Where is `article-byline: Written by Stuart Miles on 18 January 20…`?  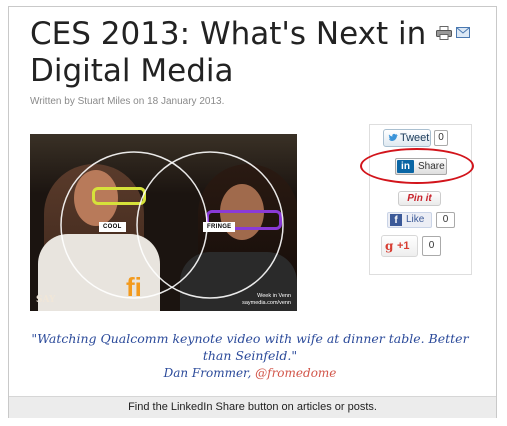
article-byline: Written by Stuart Miles on 18 January 20… is located at coordinates (127, 101).